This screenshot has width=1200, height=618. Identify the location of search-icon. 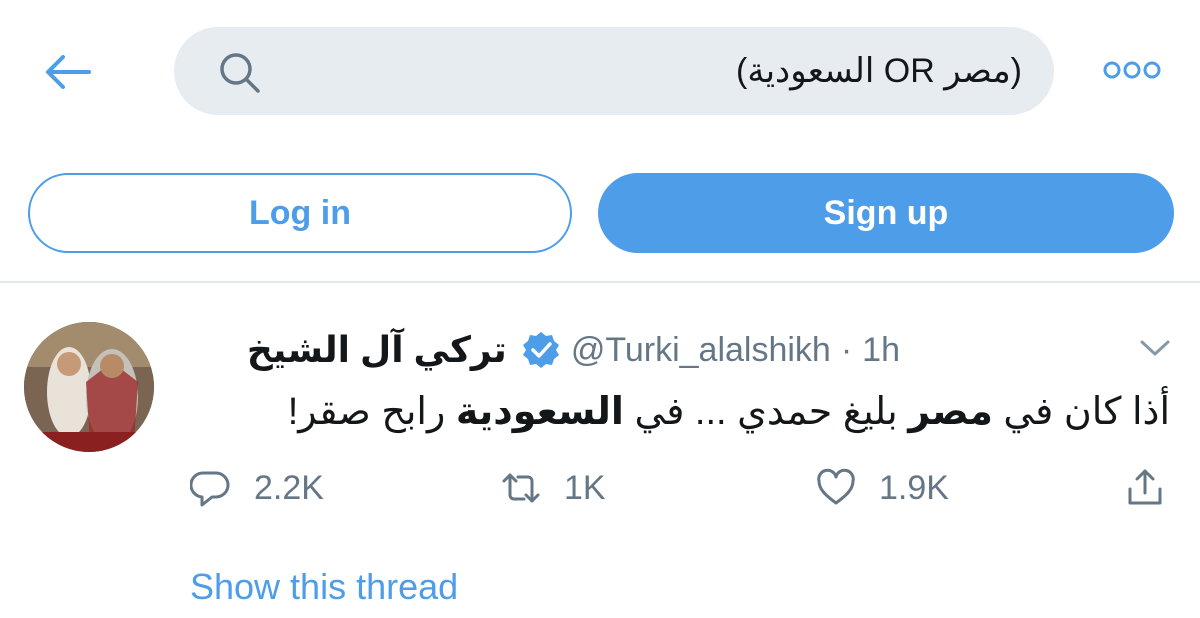
(240, 73).